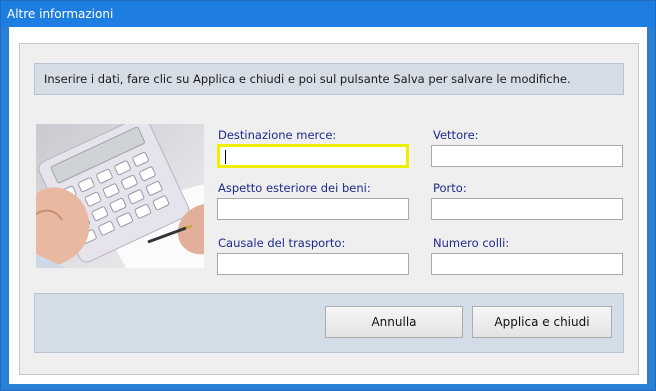 The width and height of the screenshot is (656, 391). Describe the element at coordinates (277, 135) in the screenshot. I see `destinazione-label: Destinazione merce:` at that location.